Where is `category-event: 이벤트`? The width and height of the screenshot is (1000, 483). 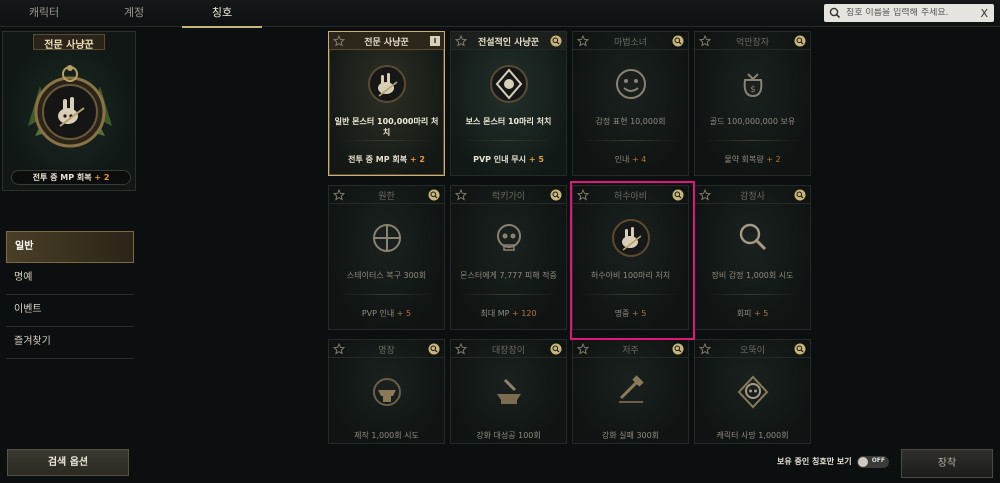 category-event: 이벤트 is located at coordinates (70, 311).